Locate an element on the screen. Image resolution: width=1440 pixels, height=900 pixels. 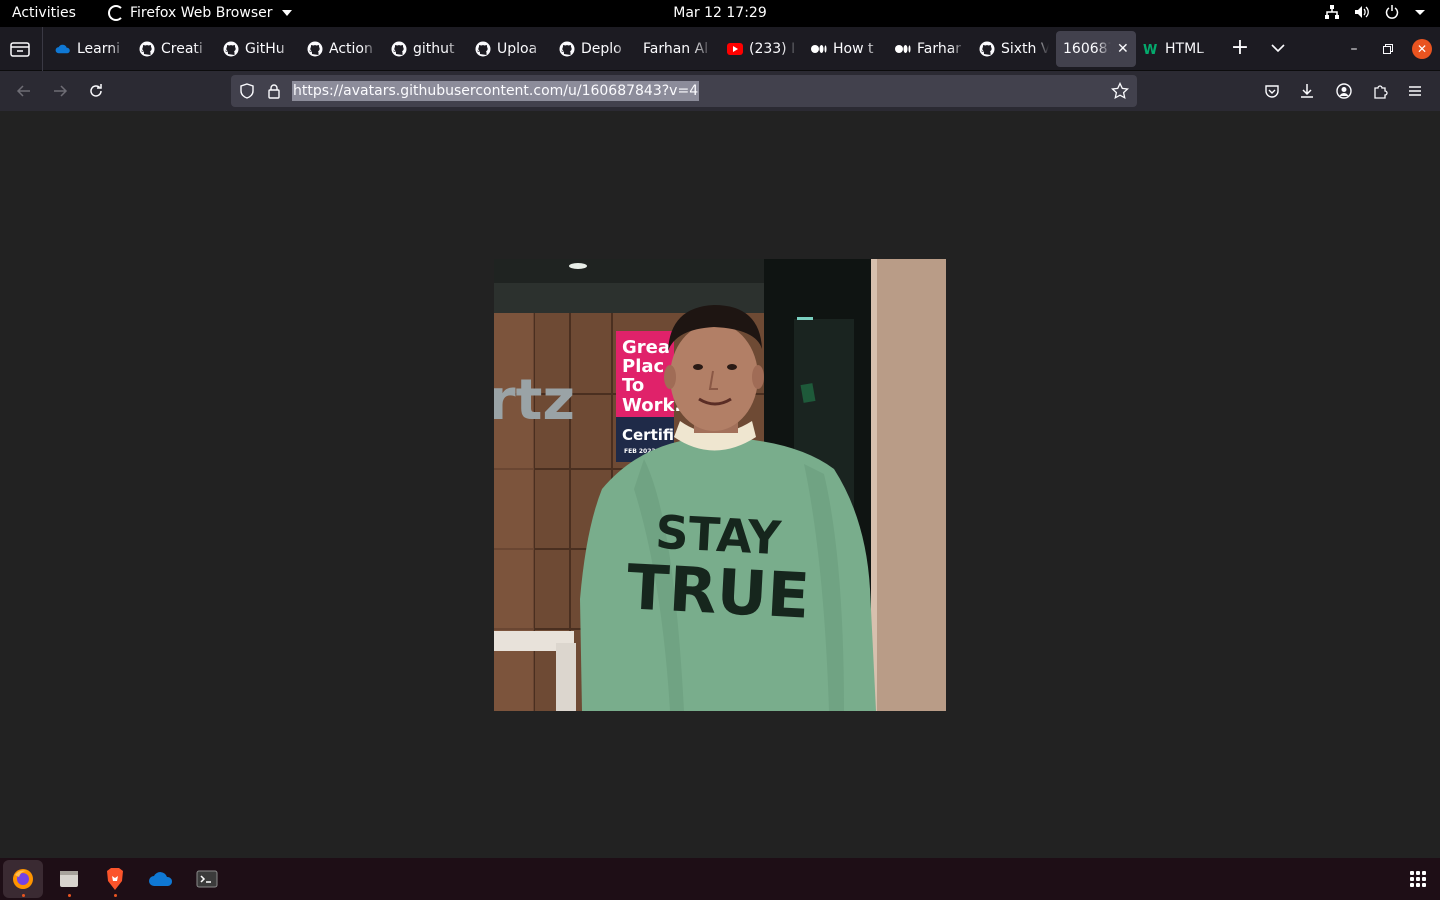
tab-11: Farhar is located at coordinates (930, 49).